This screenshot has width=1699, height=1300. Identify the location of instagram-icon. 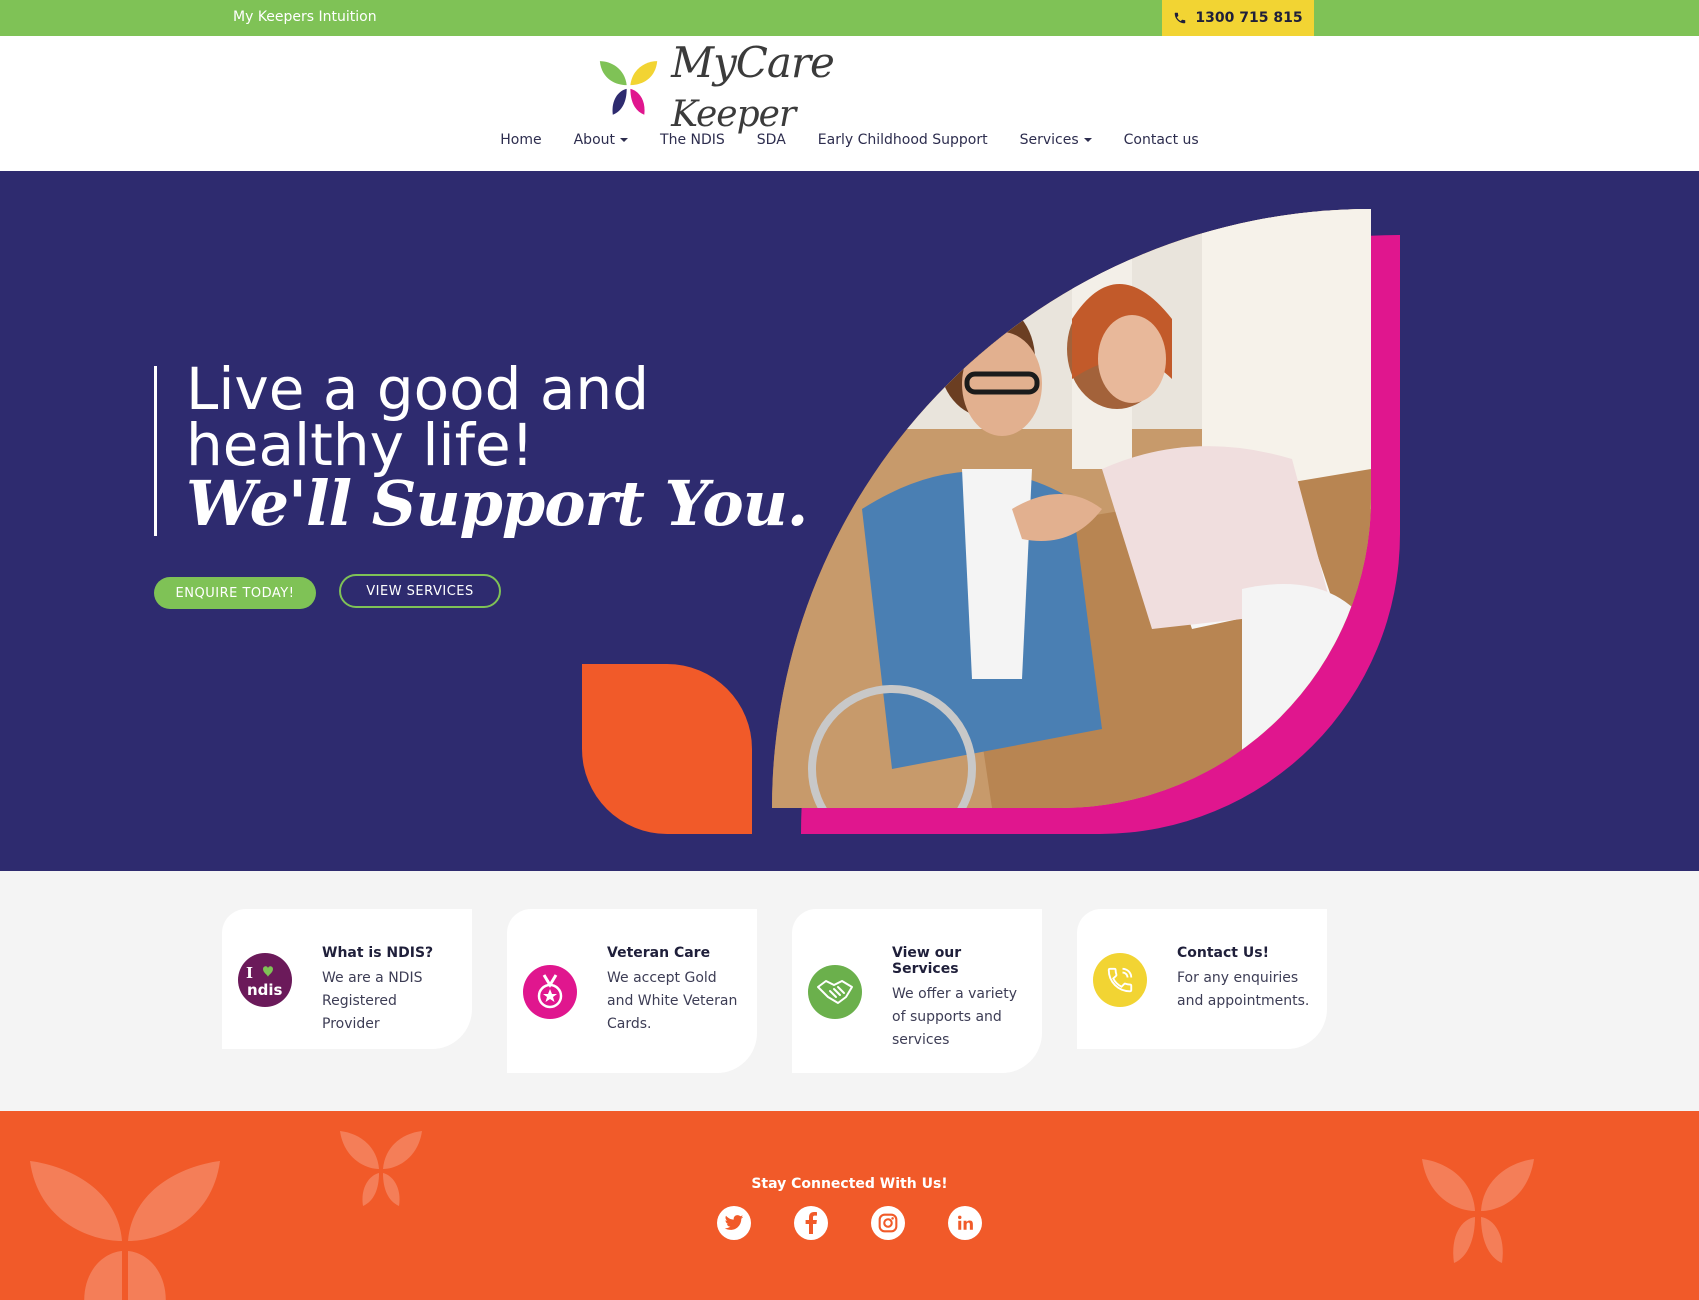
(888, 1223).